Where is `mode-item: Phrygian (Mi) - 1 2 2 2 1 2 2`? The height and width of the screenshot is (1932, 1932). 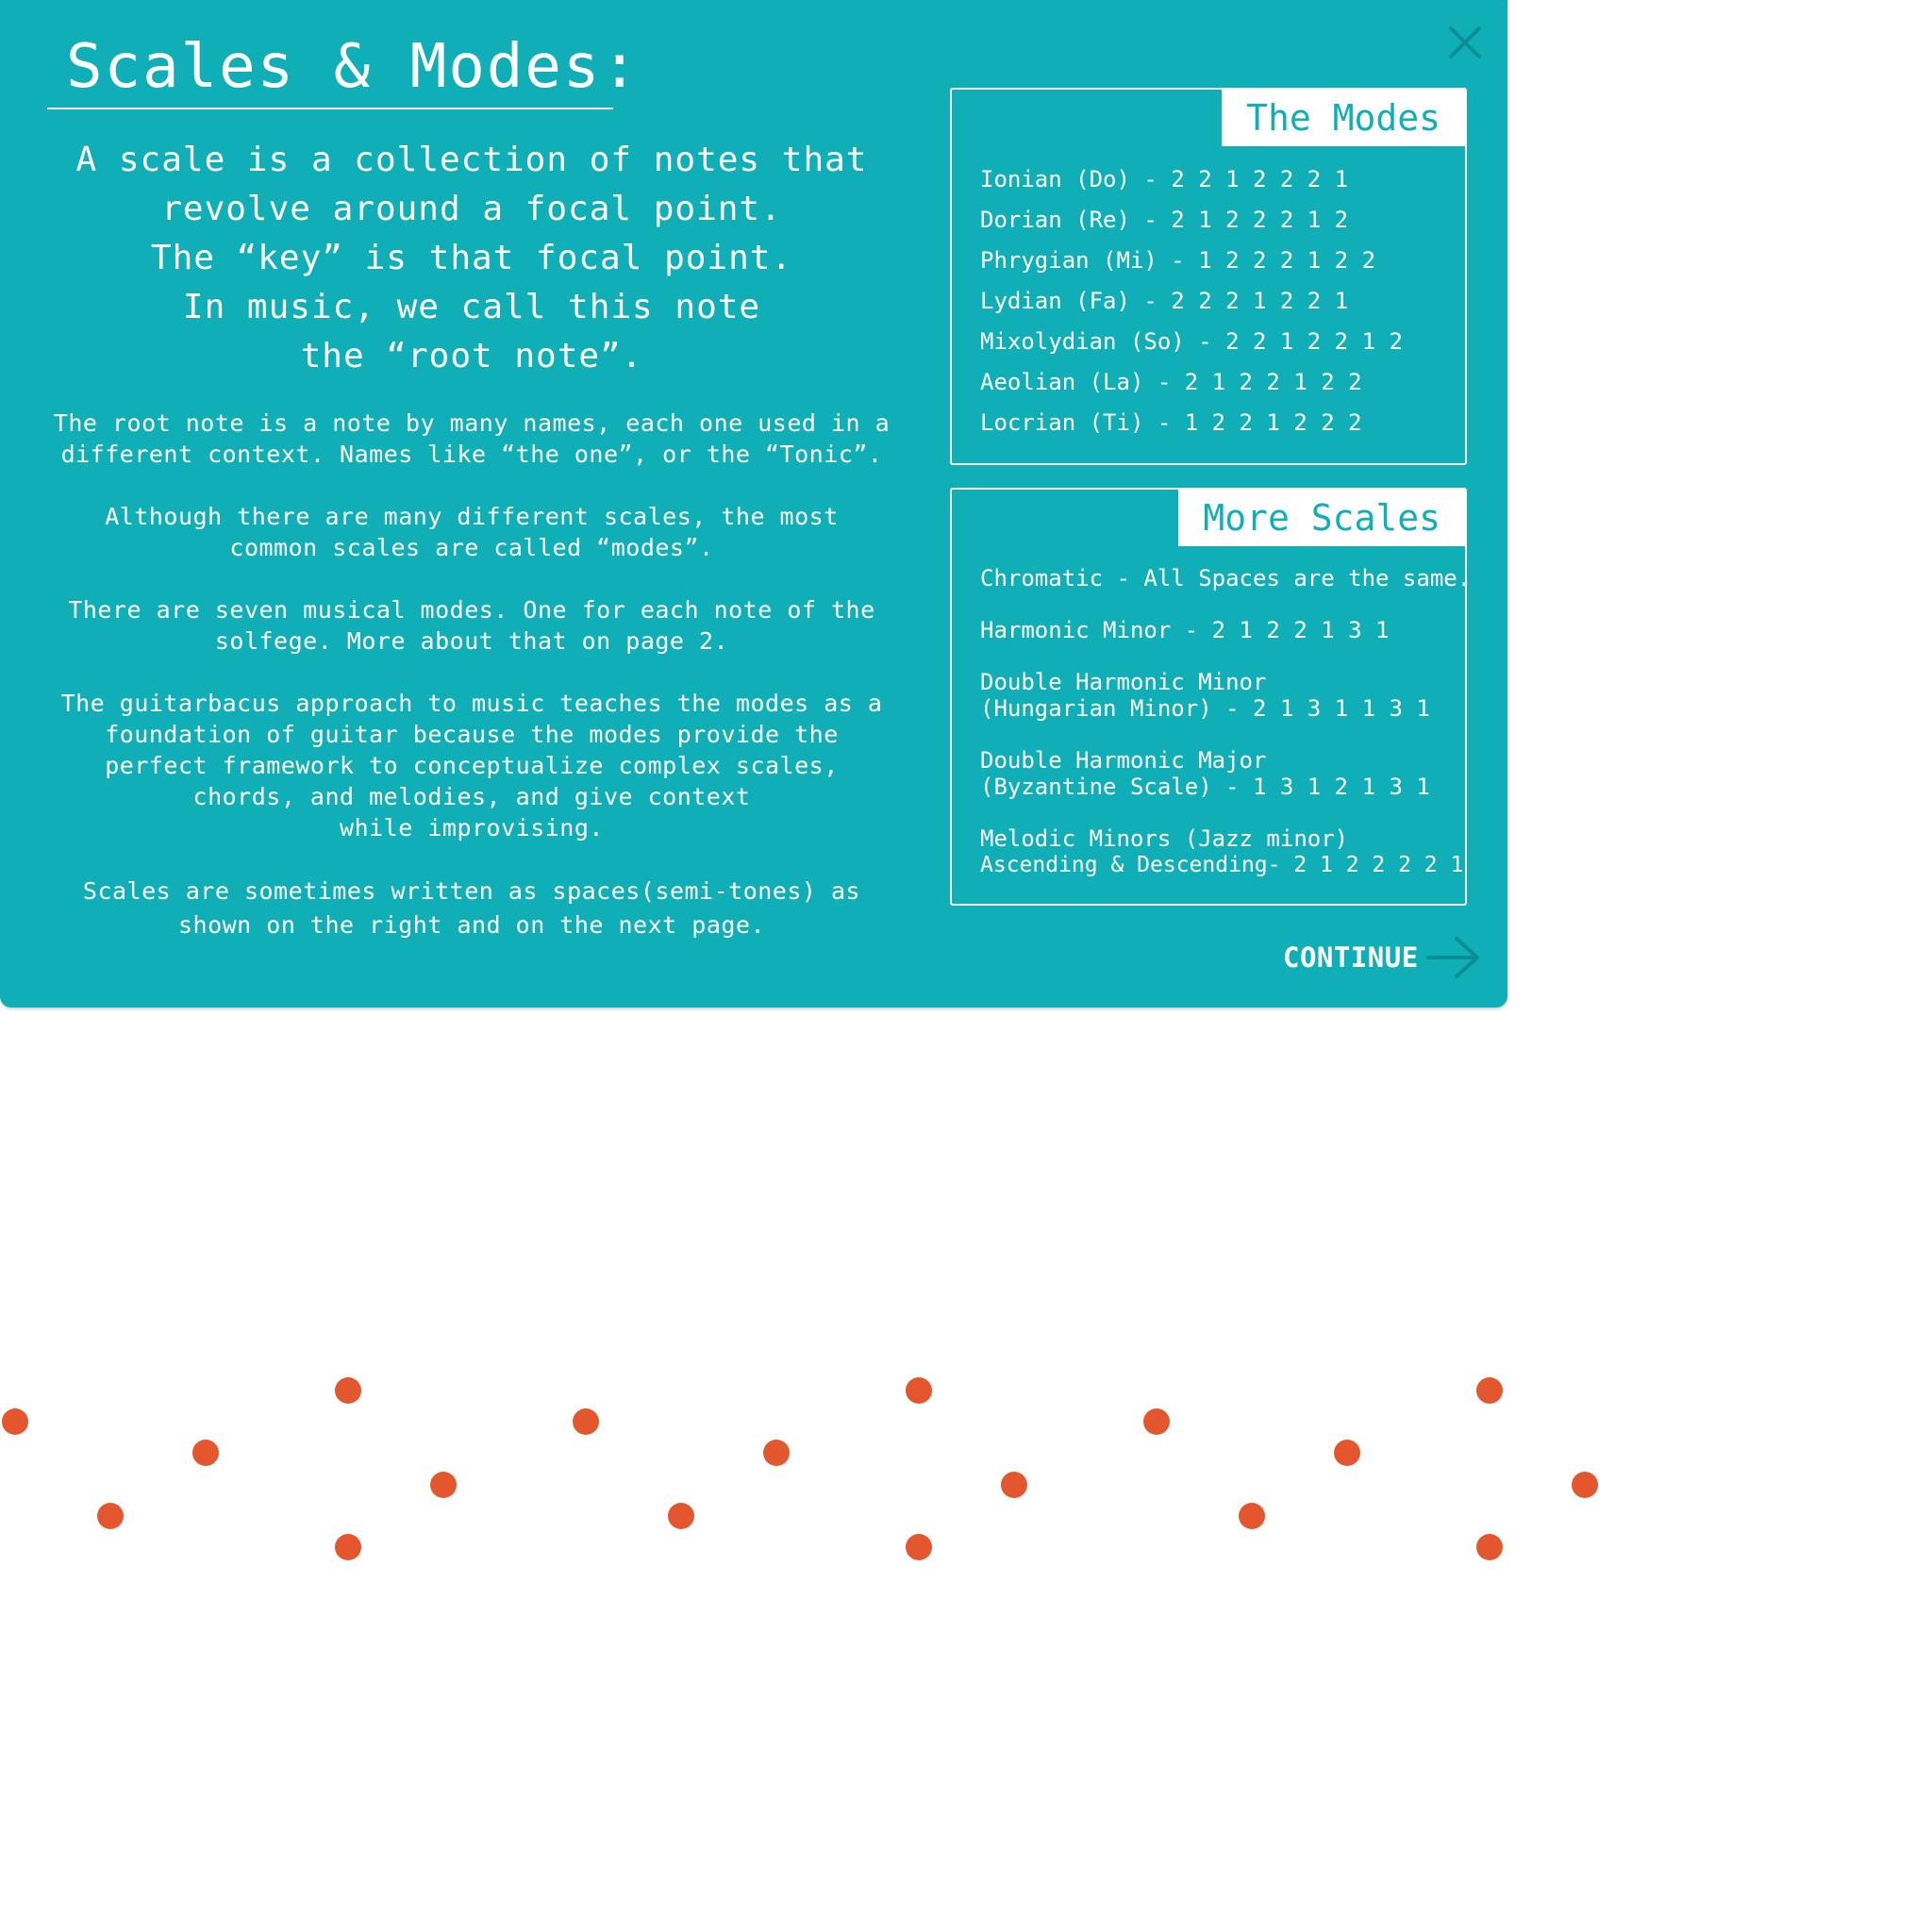
mode-item: Phrygian (Mi) - 1 2 2 2 1 2 2 is located at coordinates (1178, 260).